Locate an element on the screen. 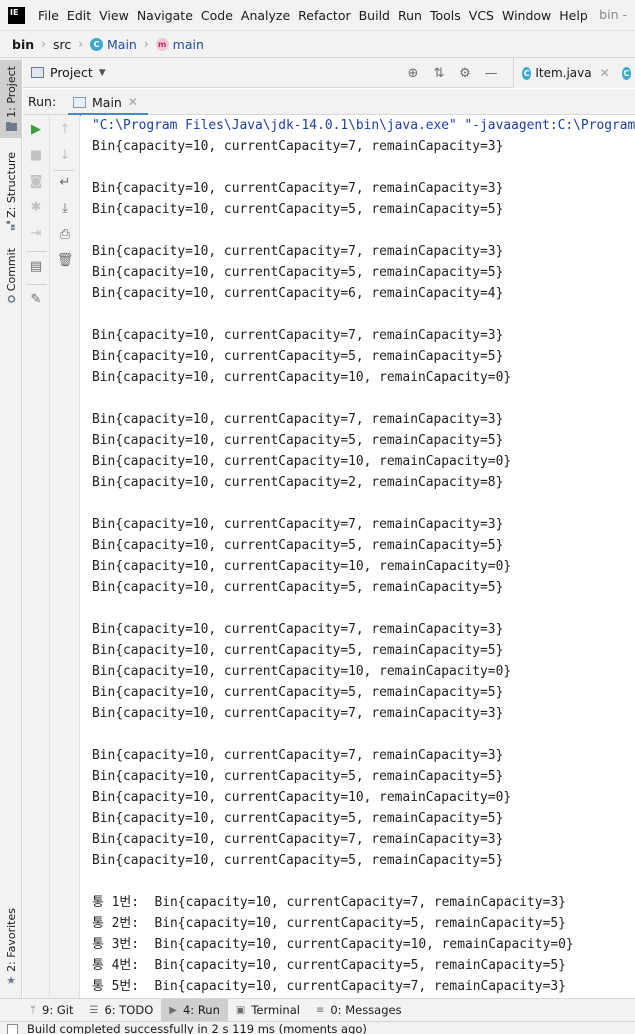 The height and width of the screenshot is (1034, 635). menu-file: File is located at coordinates (48, 15).